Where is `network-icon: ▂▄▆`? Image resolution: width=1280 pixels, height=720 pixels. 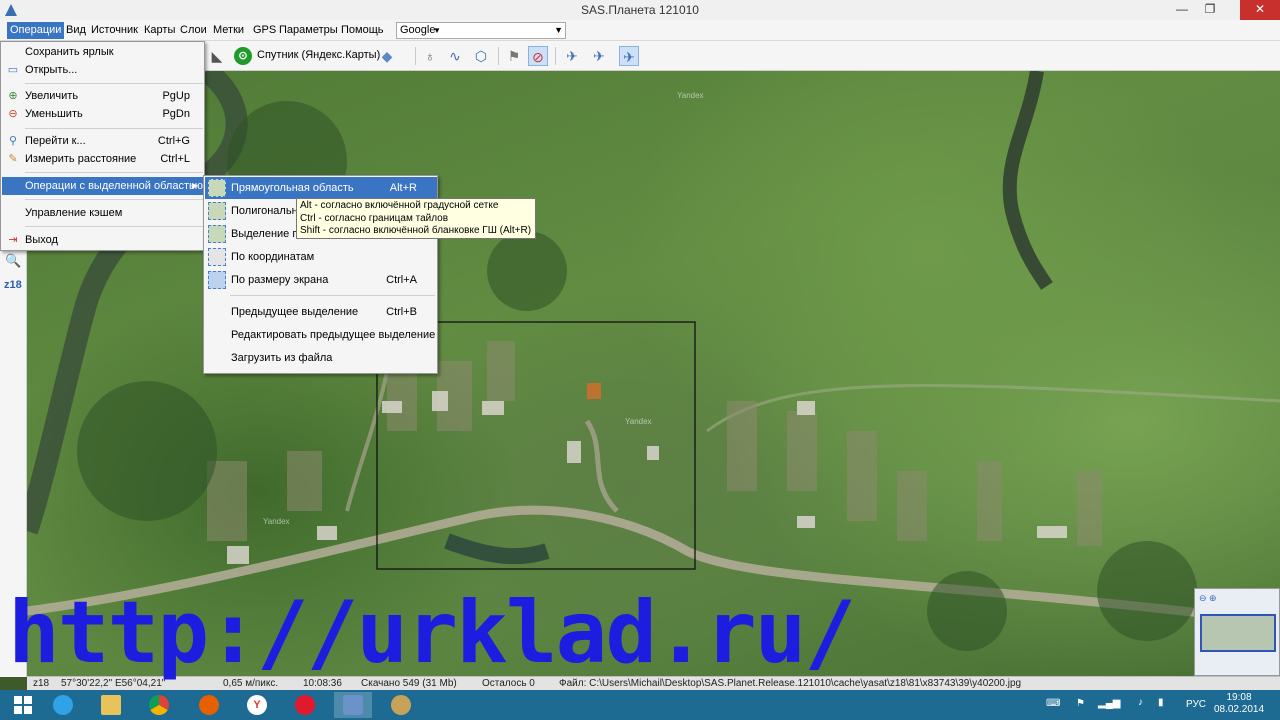
network-icon: ▂▄▆ is located at coordinates (1109, 703).